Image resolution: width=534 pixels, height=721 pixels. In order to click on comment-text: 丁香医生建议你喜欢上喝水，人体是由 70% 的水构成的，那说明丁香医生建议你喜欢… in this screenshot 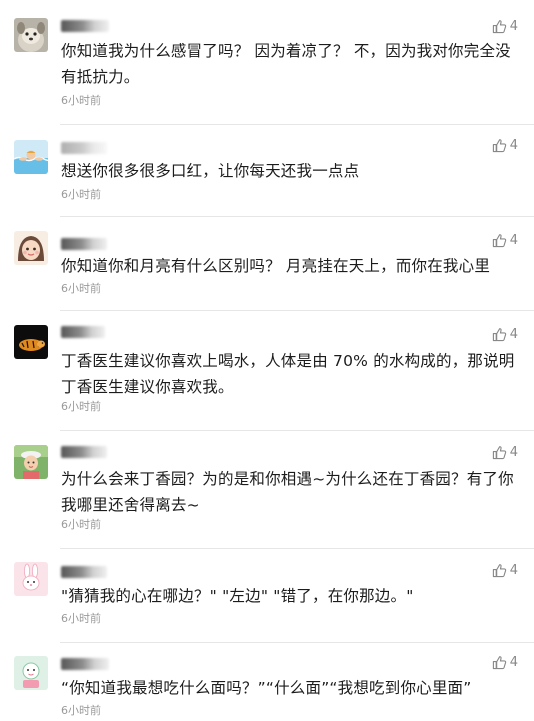, I will do `click(288, 374)`.